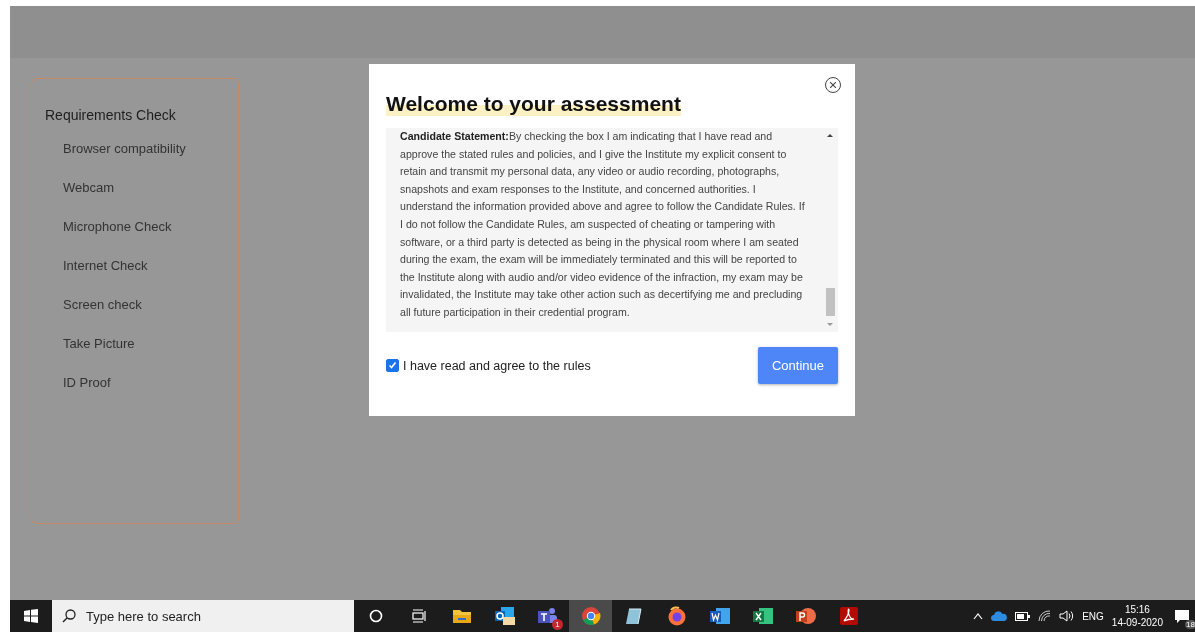  What do you see at coordinates (719, 616) in the screenshot?
I see `document-icon` at bounding box center [719, 616].